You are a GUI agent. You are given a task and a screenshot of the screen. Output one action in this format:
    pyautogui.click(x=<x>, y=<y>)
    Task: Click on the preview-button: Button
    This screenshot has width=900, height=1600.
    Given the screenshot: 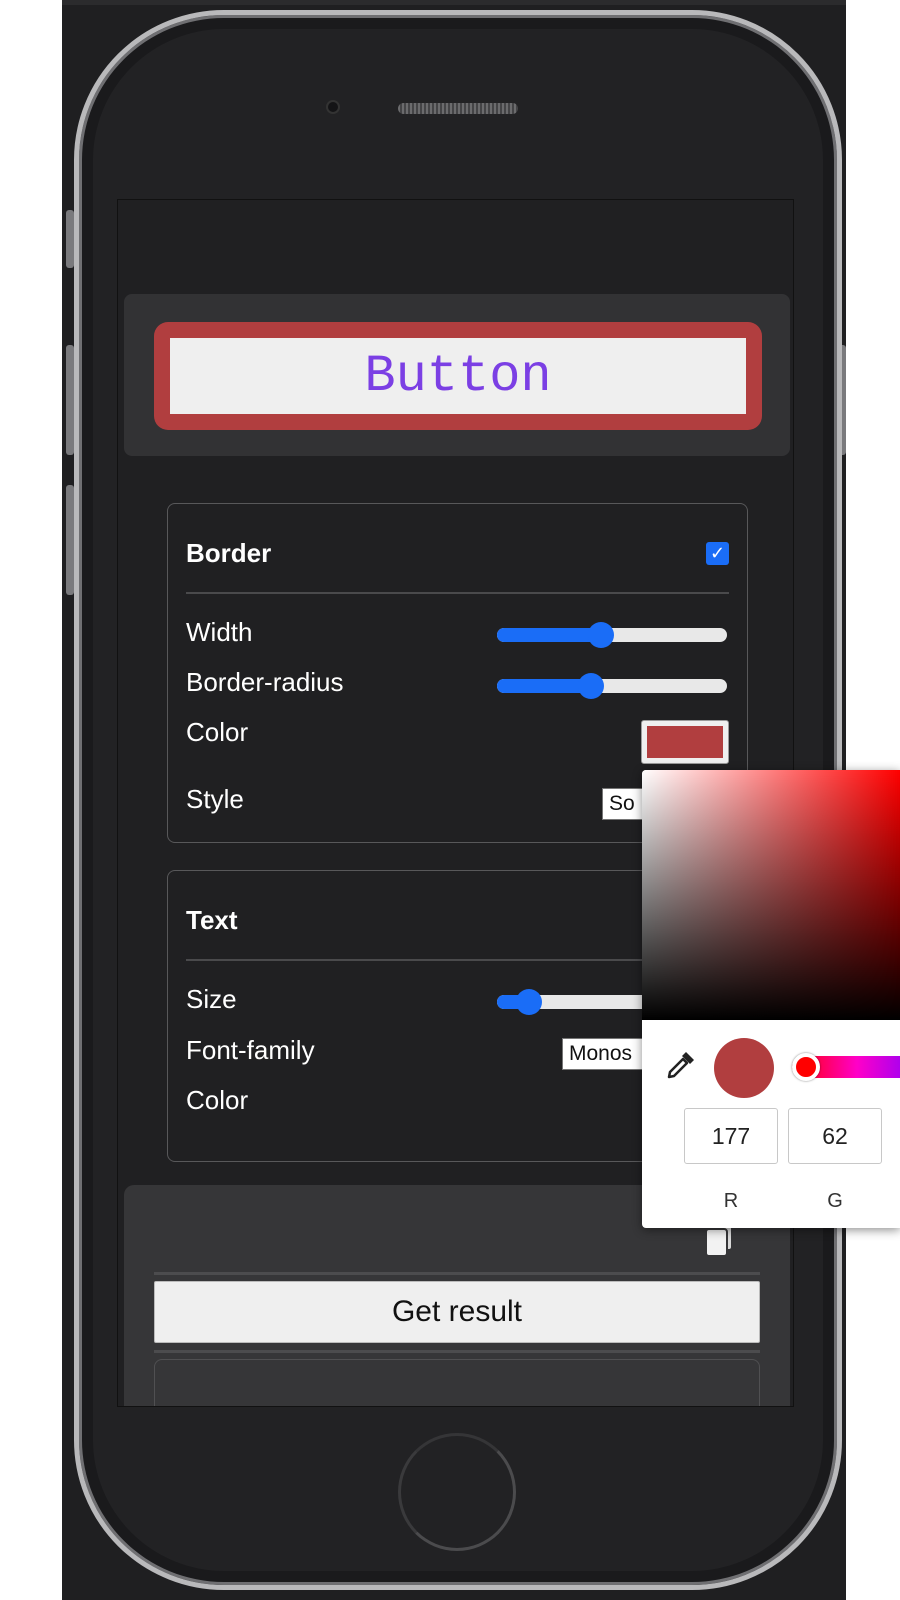 What is the action you would take?
    pyautogui.click(x=458, y=376)
    